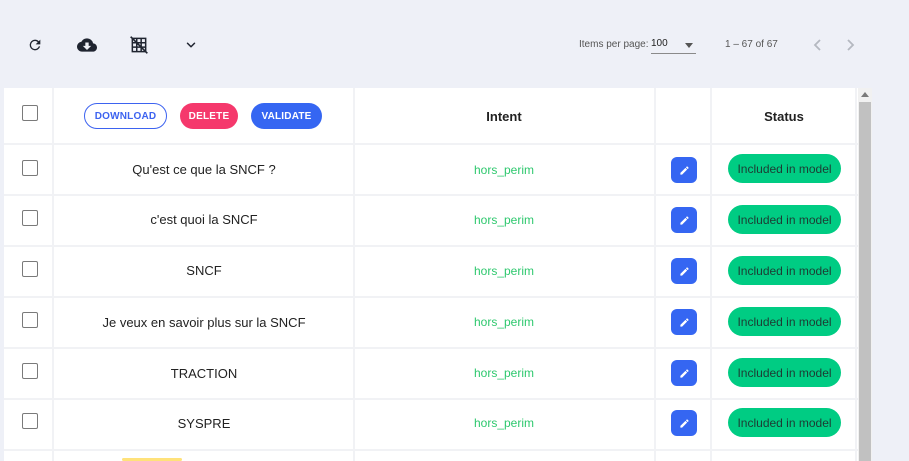 The width and height of the screenshot is (909, 461). Describe the element at coordinates (659, 43) in the screenshot. I see `items-per-page-value: 100` at that location.